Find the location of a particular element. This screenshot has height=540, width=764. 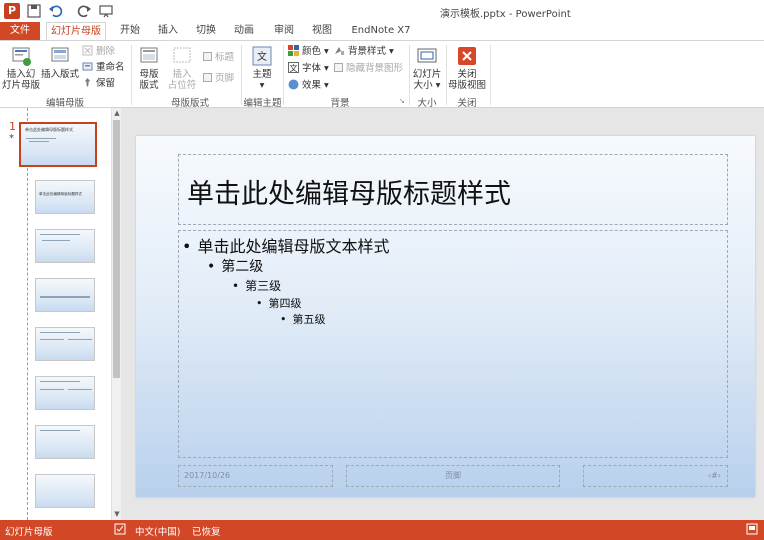

status-view-name: 幻灯片母版 is located at coordinates (29, 532).